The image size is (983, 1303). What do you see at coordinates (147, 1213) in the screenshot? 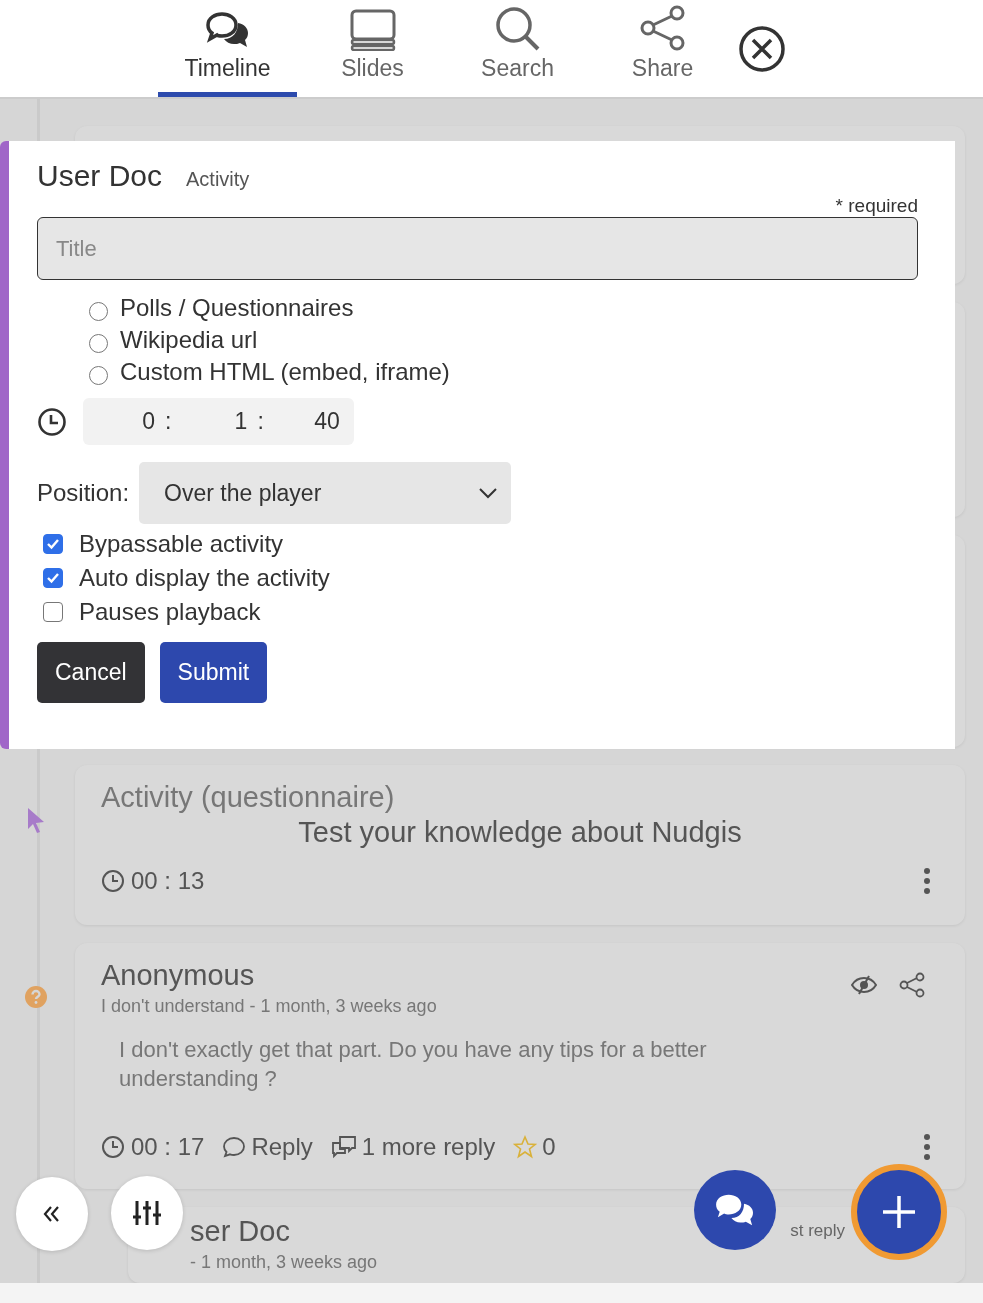
I see `sliders-icon` at bounding box center [147, 1213].